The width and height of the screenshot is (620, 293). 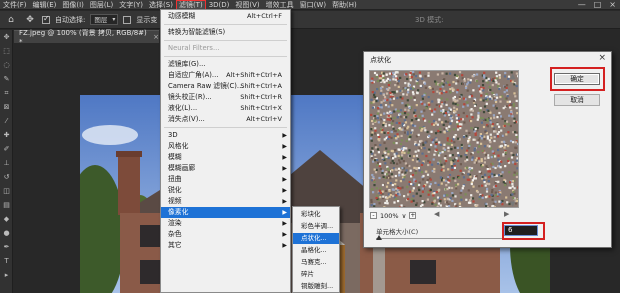 What do you see at coordinates (45, 5) in the screenshot?
I see `menu-edit: 编辑(E)` at bounding box center [45, 5].